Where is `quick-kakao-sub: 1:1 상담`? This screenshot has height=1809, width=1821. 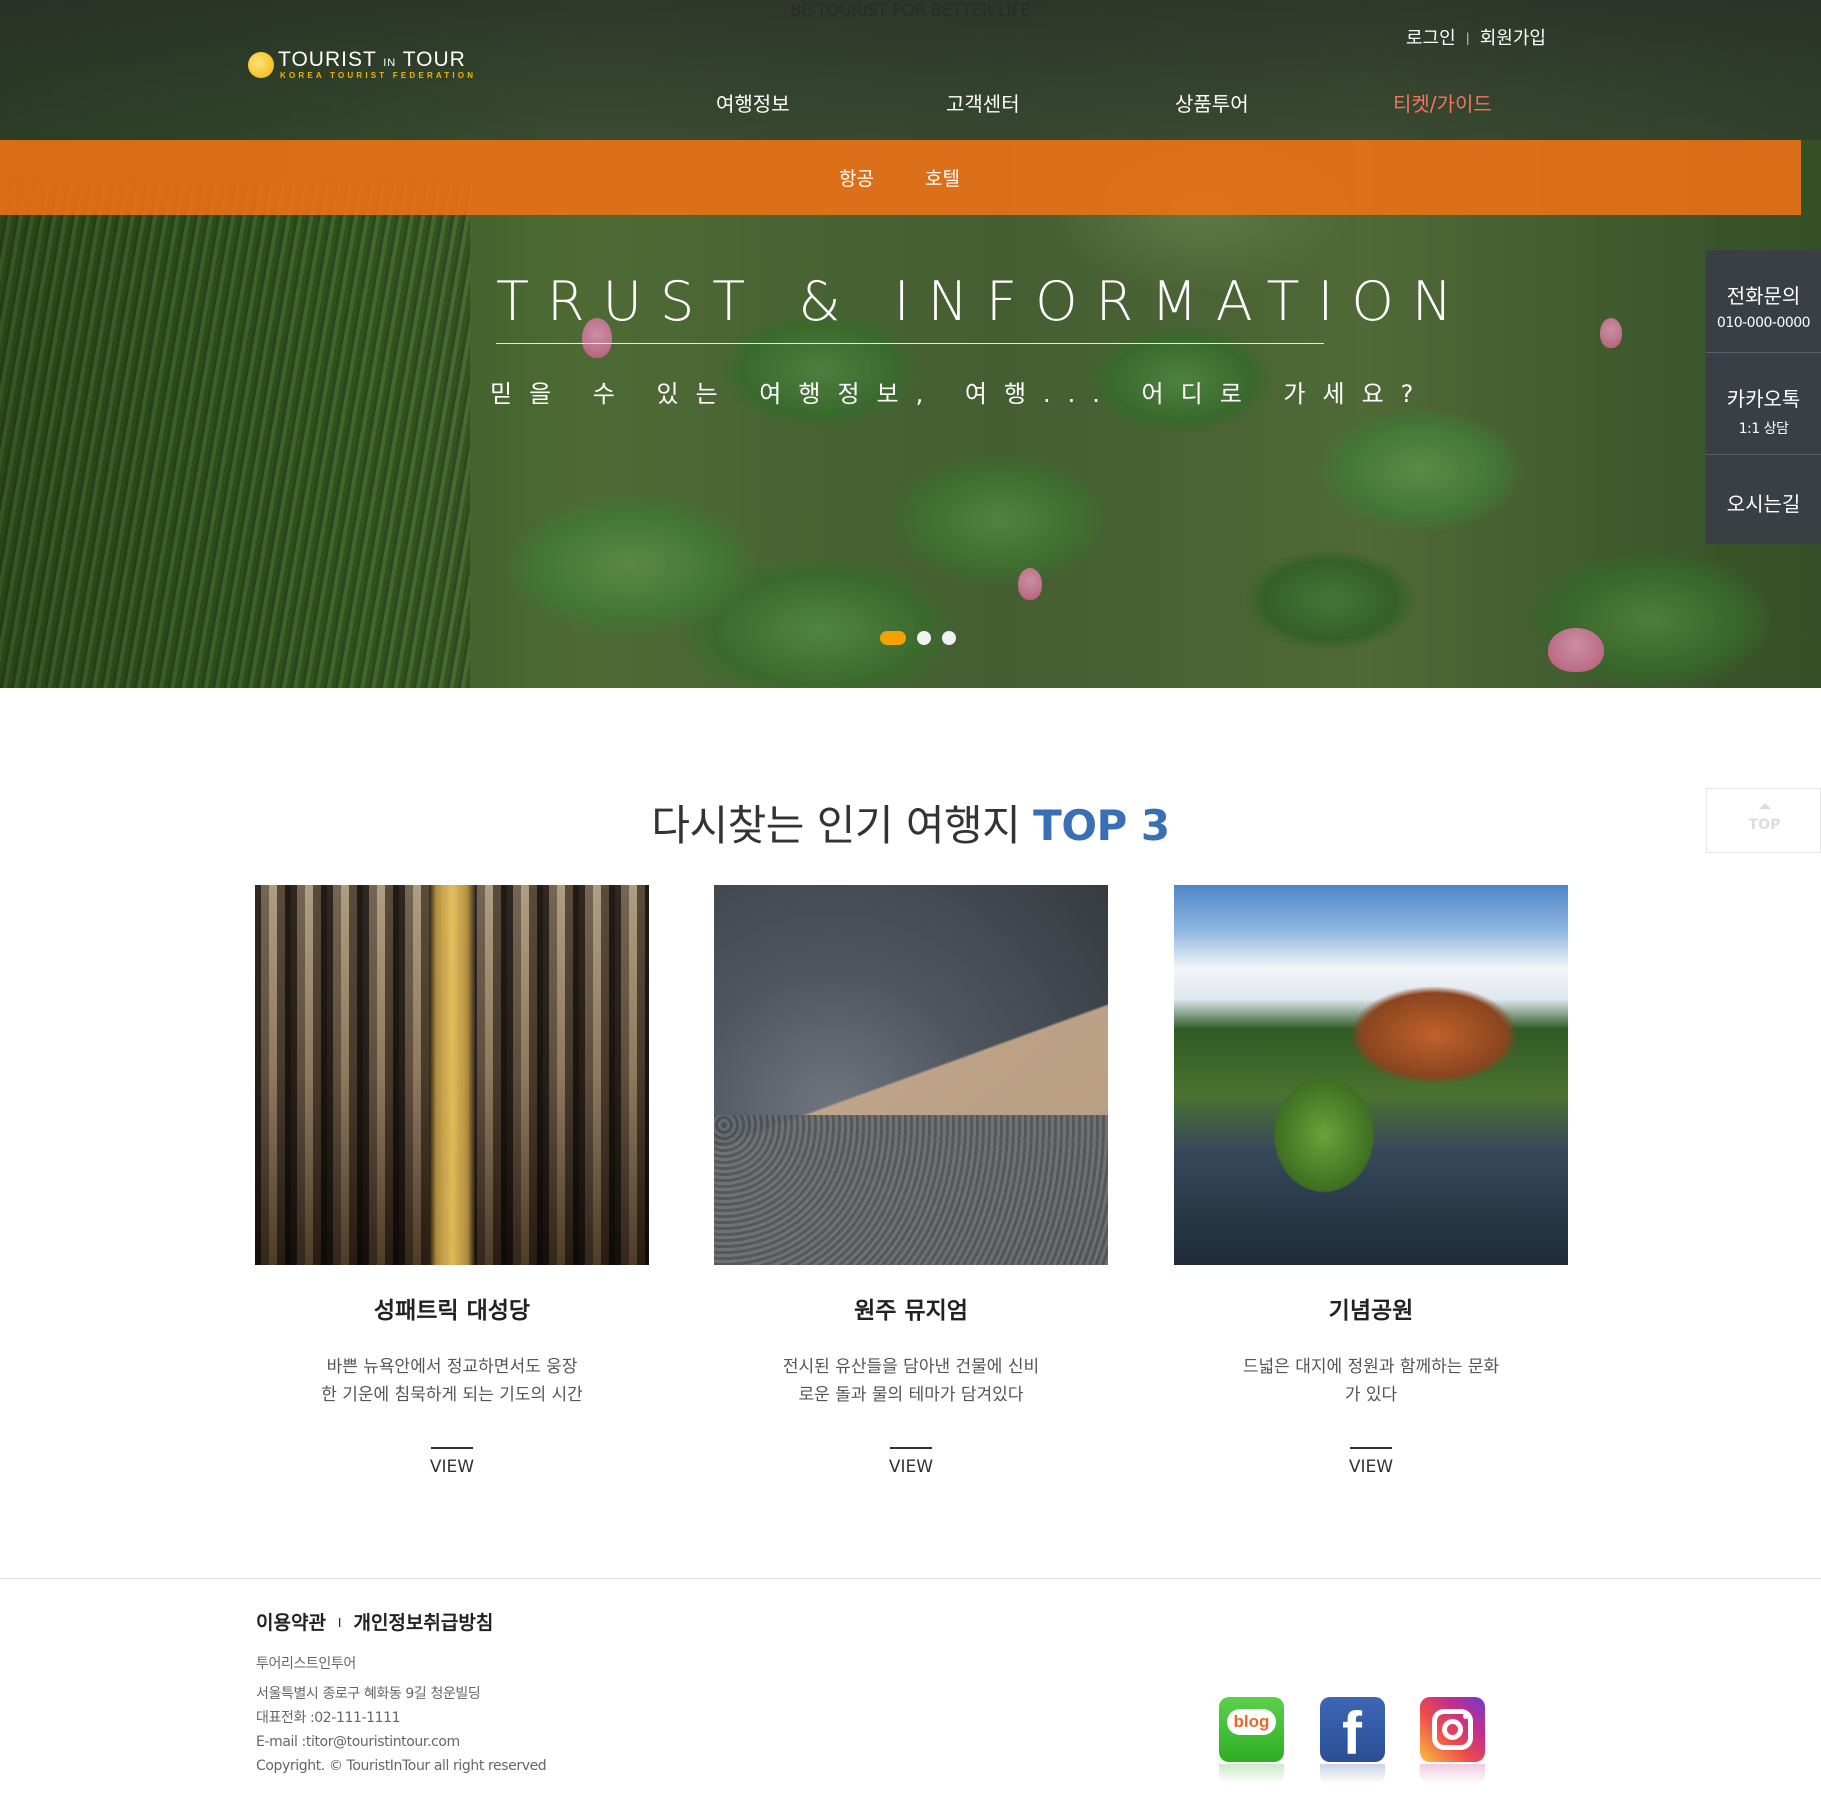
quick-kakao-sub: 1:1 상담 is located at coordinates (1763, 429).